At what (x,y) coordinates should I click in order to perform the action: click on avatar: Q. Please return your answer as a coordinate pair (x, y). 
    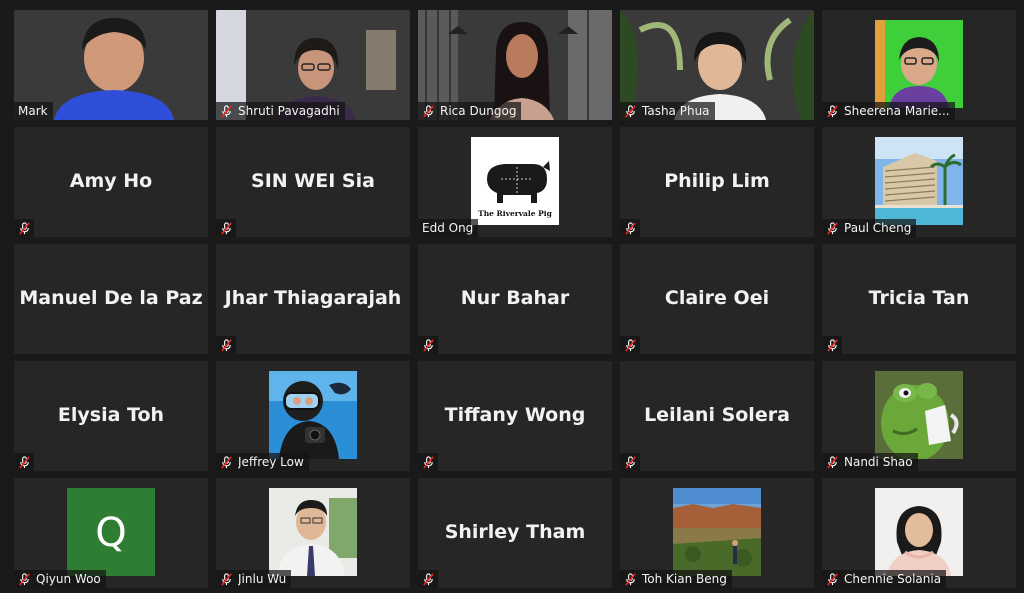
    Looking at the image, I should click on (111, 532).